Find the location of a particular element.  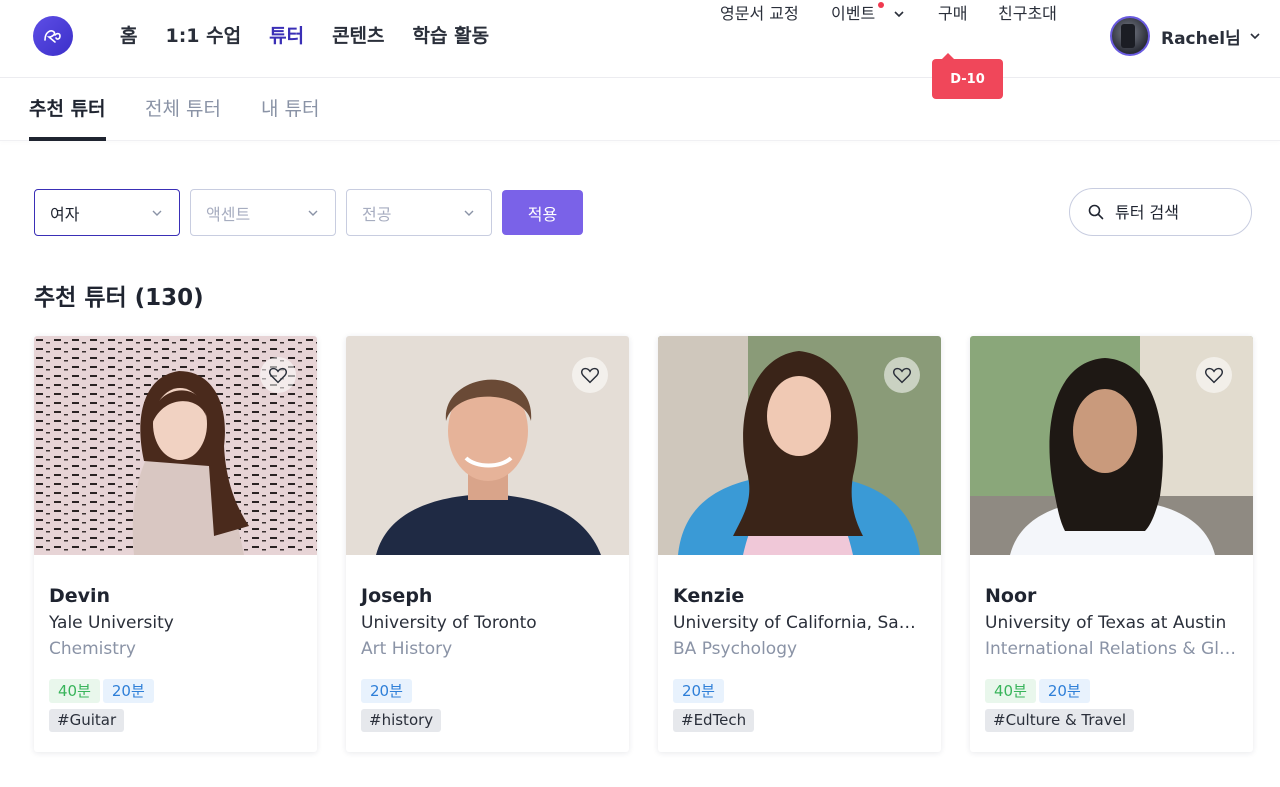

nav-contents: 콘텐츠 is located at coordinates (358, 36).